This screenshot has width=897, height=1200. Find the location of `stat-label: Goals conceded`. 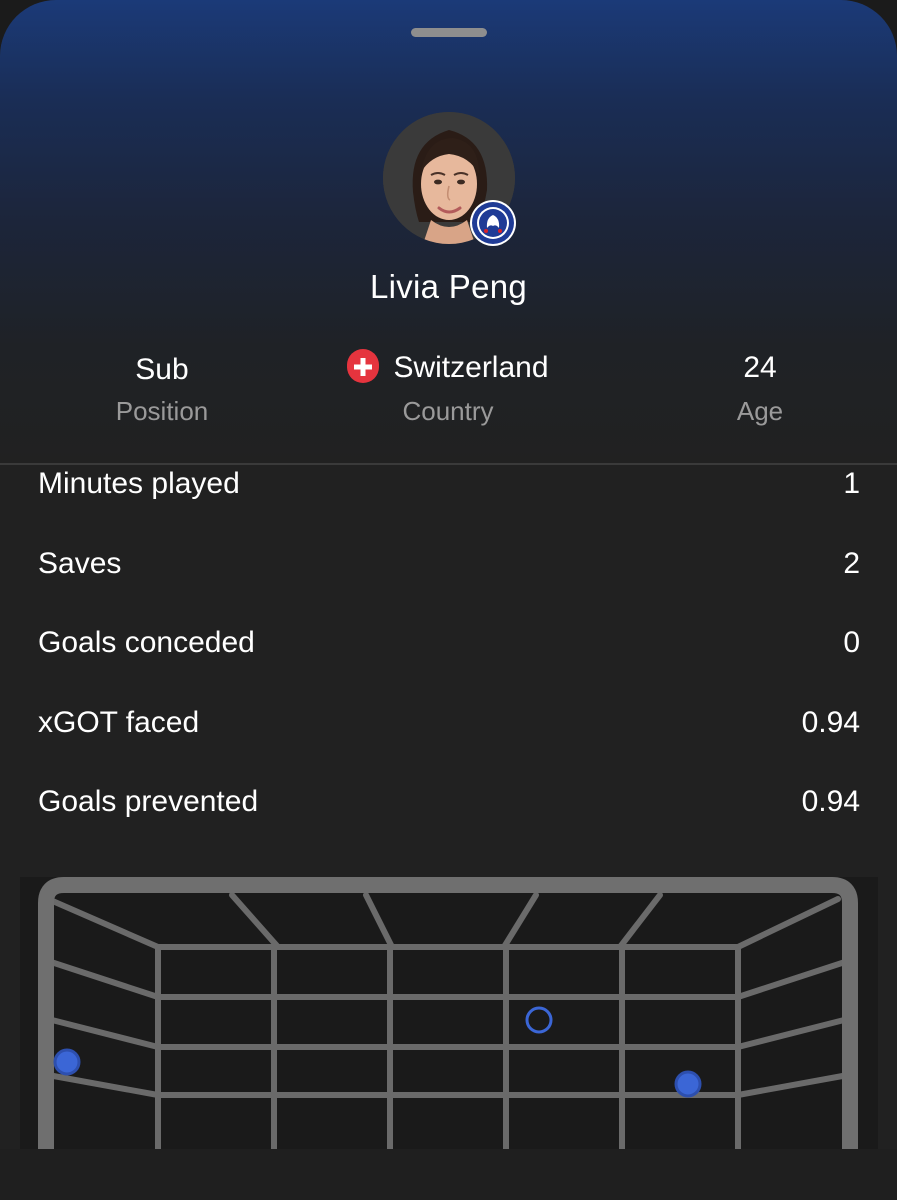

stat-label: Goals conceded is located at coordinates (146, 642).